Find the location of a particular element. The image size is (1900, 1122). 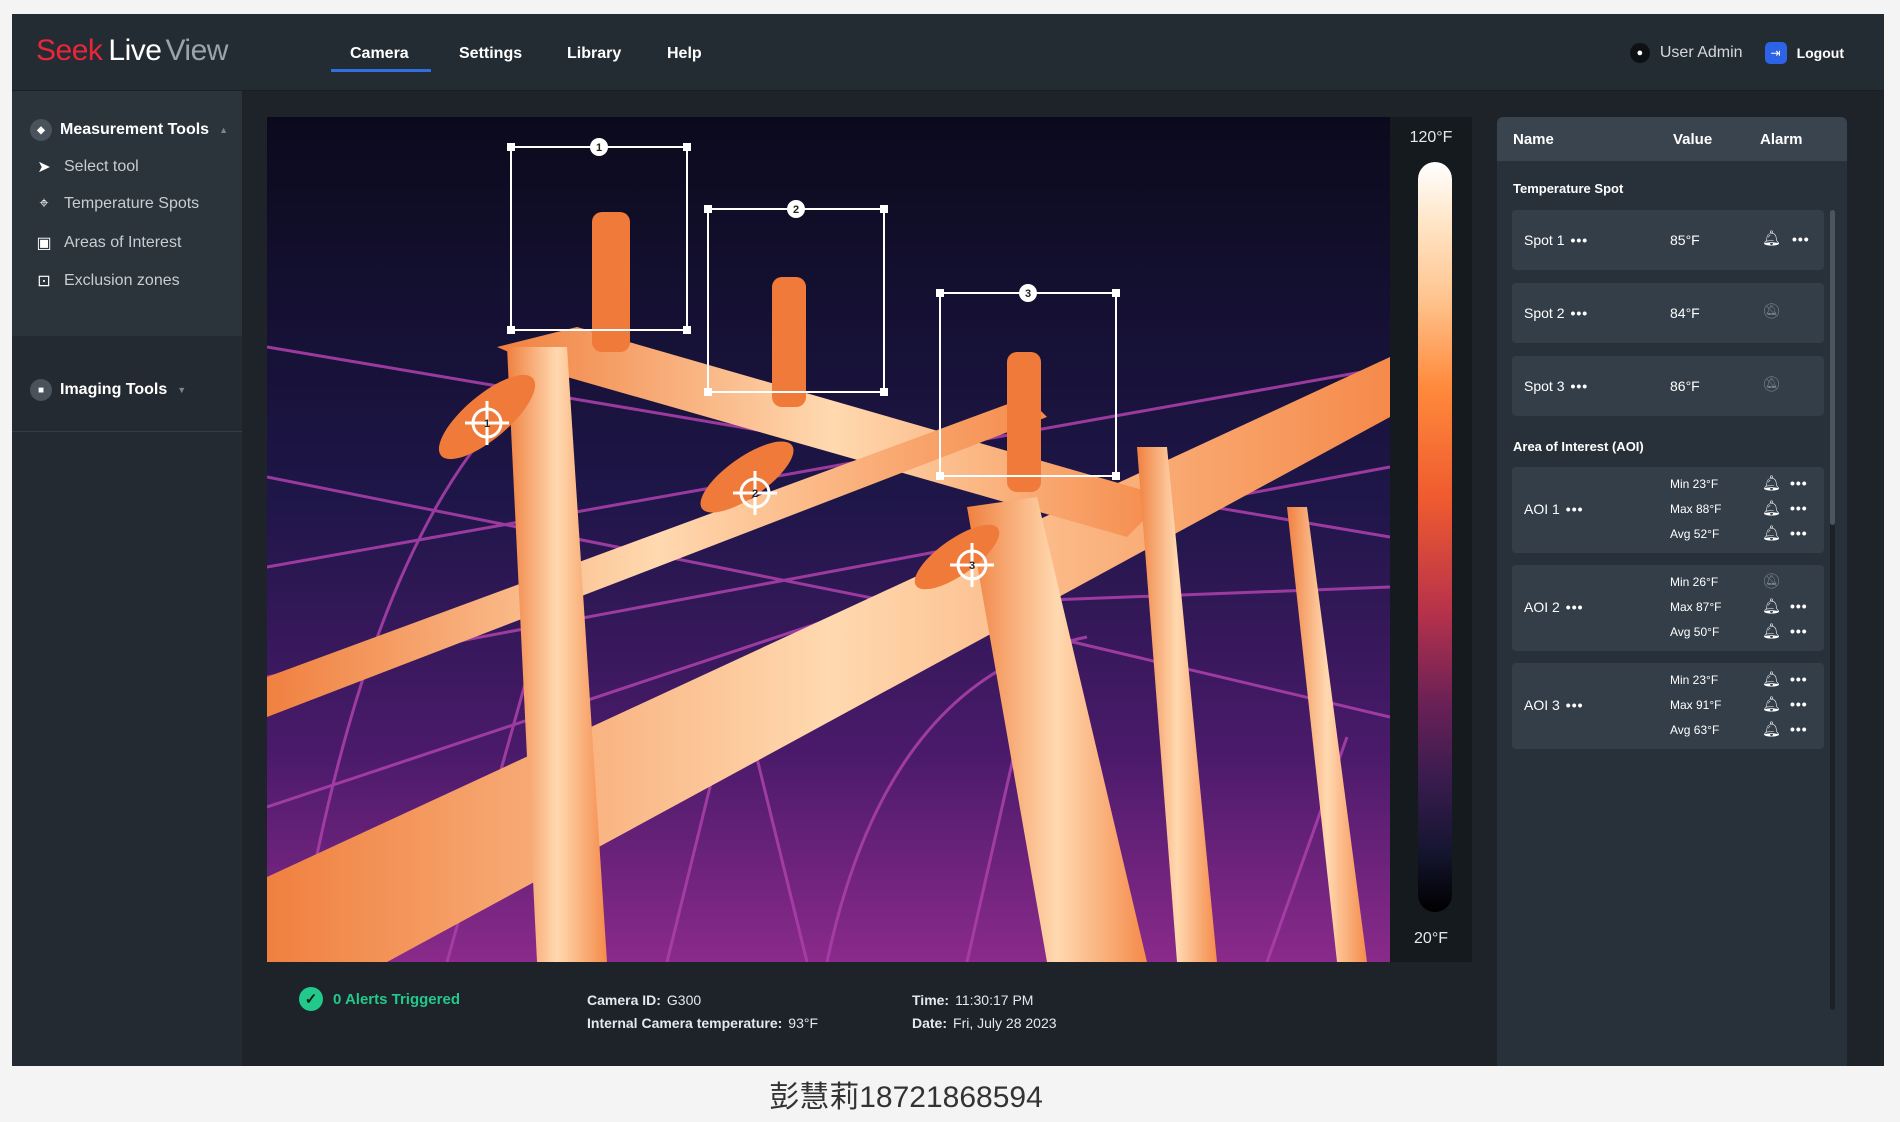

aoi-3-avg: Avg 63°F is located at coordinates (1695, 730).